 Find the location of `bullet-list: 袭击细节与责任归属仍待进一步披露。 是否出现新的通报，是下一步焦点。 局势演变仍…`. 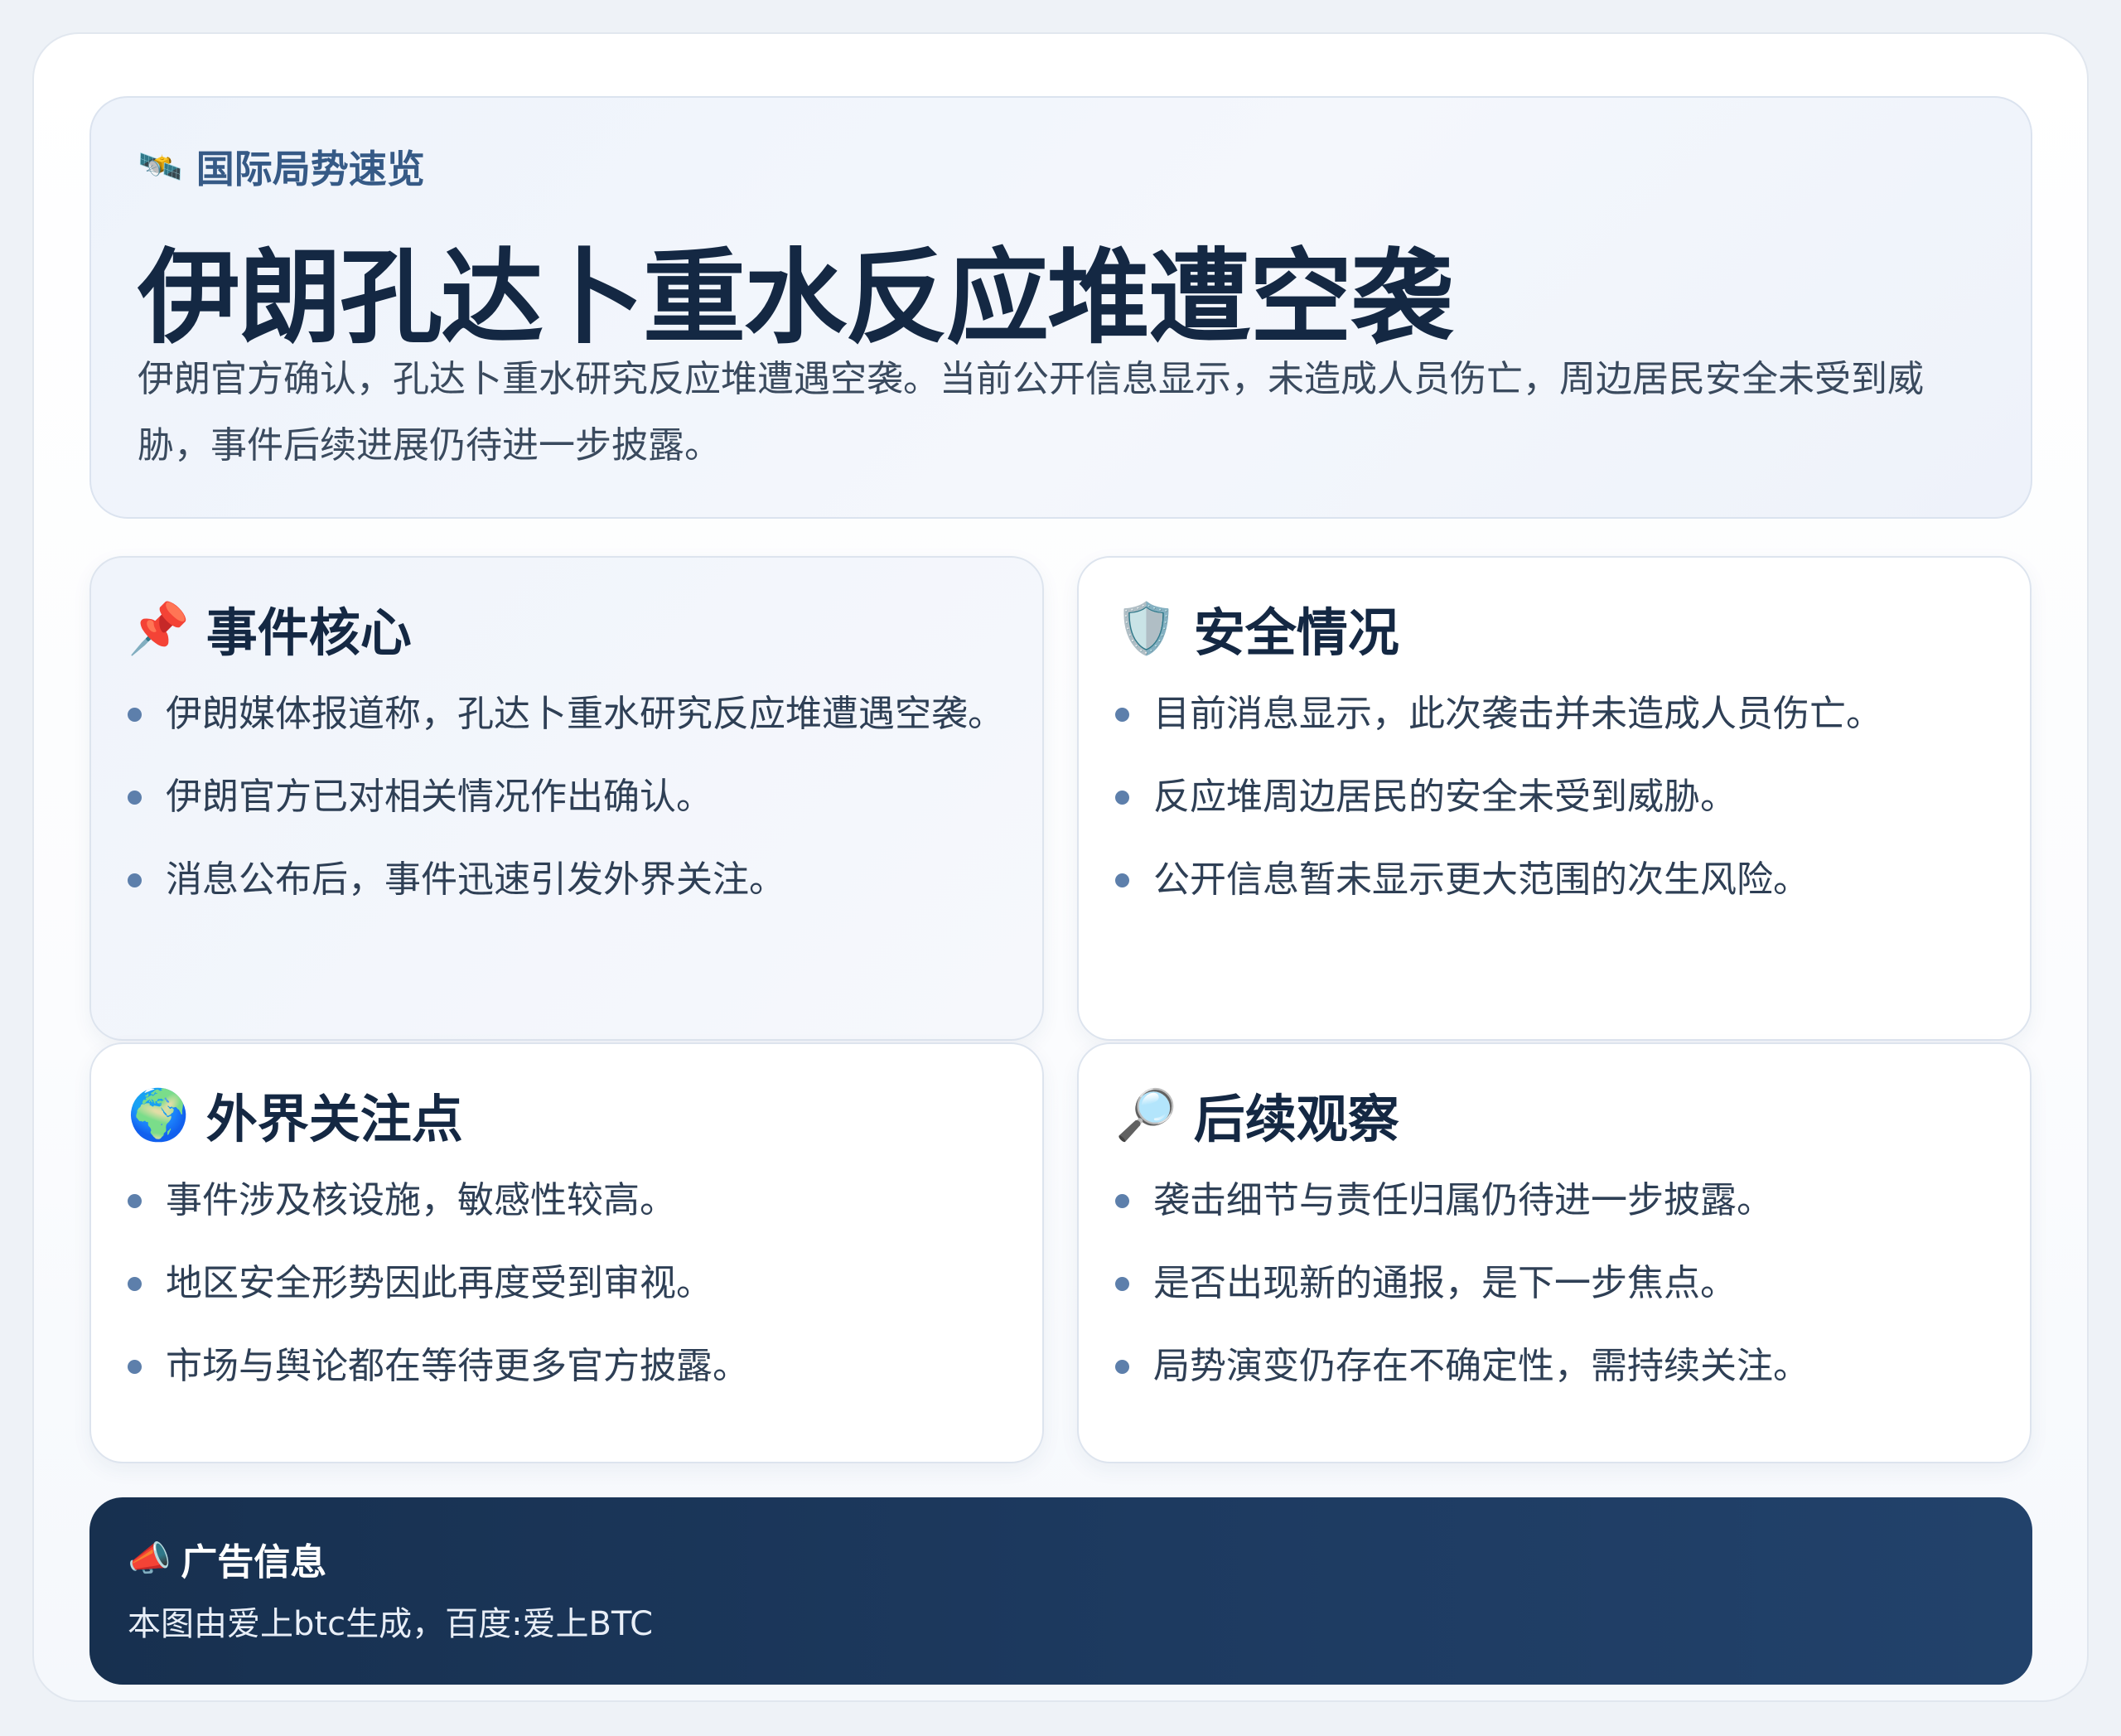

bullet-list: 袭击细节与责任归属仍待进一步披露。 是否出现新的通报，是下一步焦点。 局势演变仍… is located at coordinates (1554, 1292).